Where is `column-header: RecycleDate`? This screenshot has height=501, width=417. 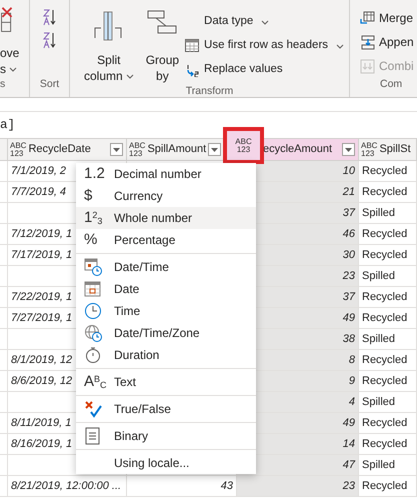 column-header: RecycleDate is located at coordinates (68, 149).